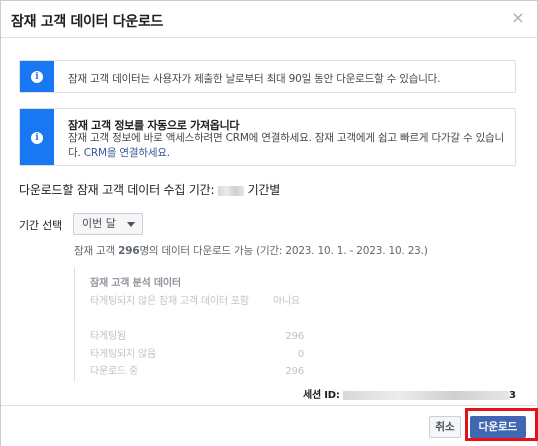 The image size is (538, 446). What do you see at coordinates (498, 427) in the screenshot?
I see `download-button: 다운로드` at bounding box center [498, 427].